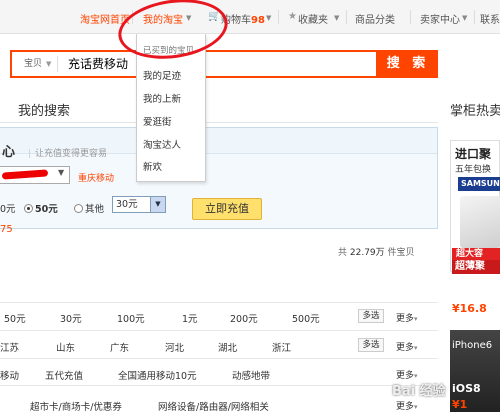 This screenshot has height=412, width=500. Describe the element at coordinates (258, 20) in the screenshot. I see `cart-count: 98` at that location.